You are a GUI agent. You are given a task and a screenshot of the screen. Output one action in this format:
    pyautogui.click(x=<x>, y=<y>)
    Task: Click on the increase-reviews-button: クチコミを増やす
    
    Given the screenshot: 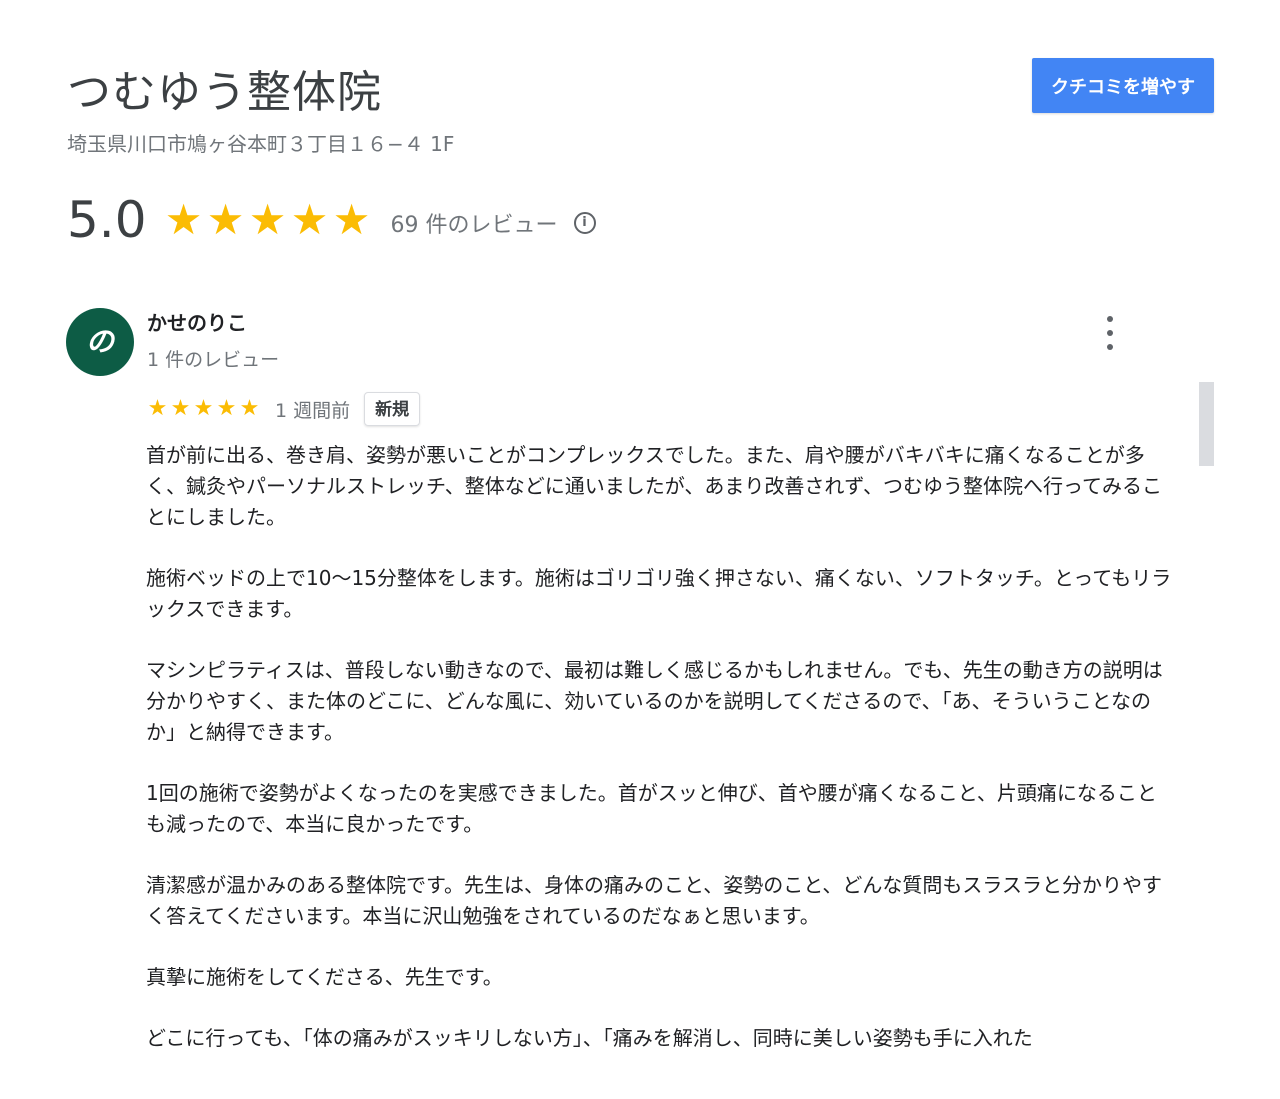 What is the action you would take?
    pyautogui.click(x=1123, y=85)
    